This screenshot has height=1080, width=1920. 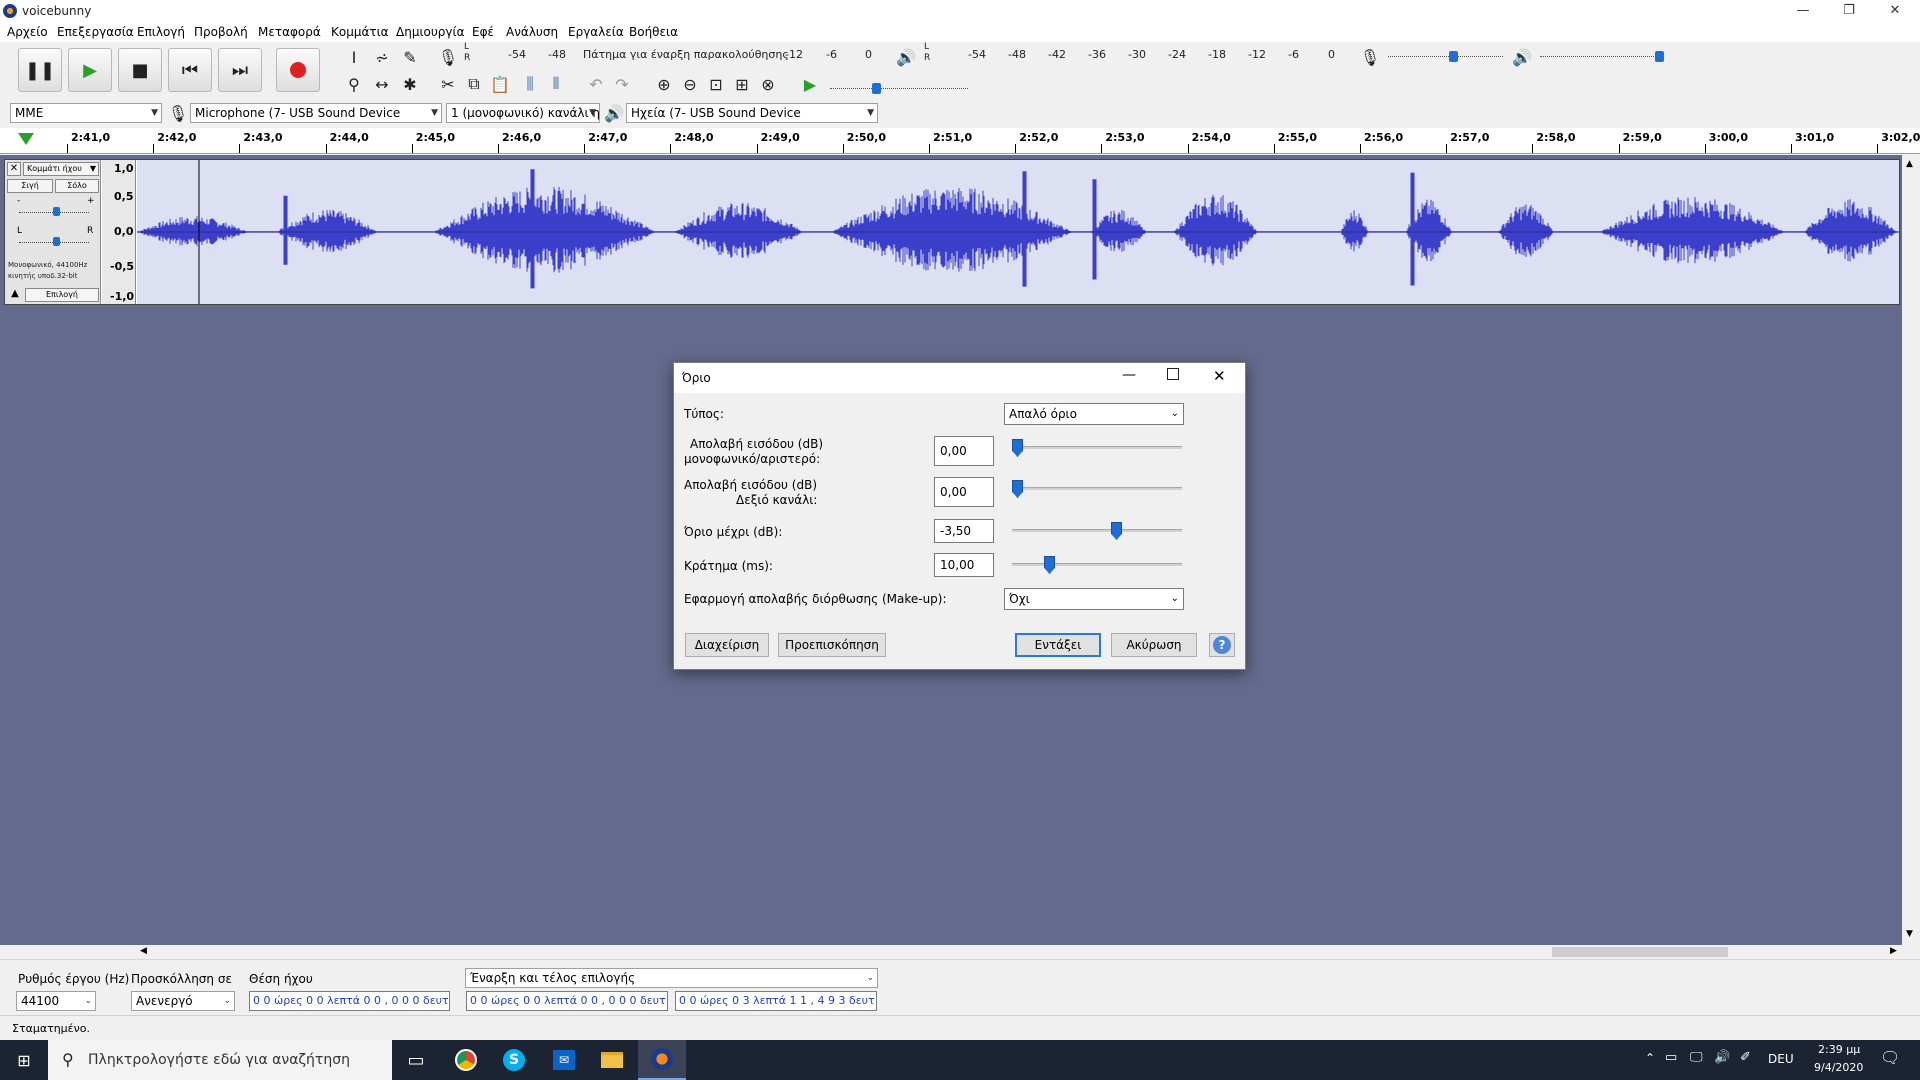 I want to click on zoom-in-button: ⊕, so click(x=664, y=84).